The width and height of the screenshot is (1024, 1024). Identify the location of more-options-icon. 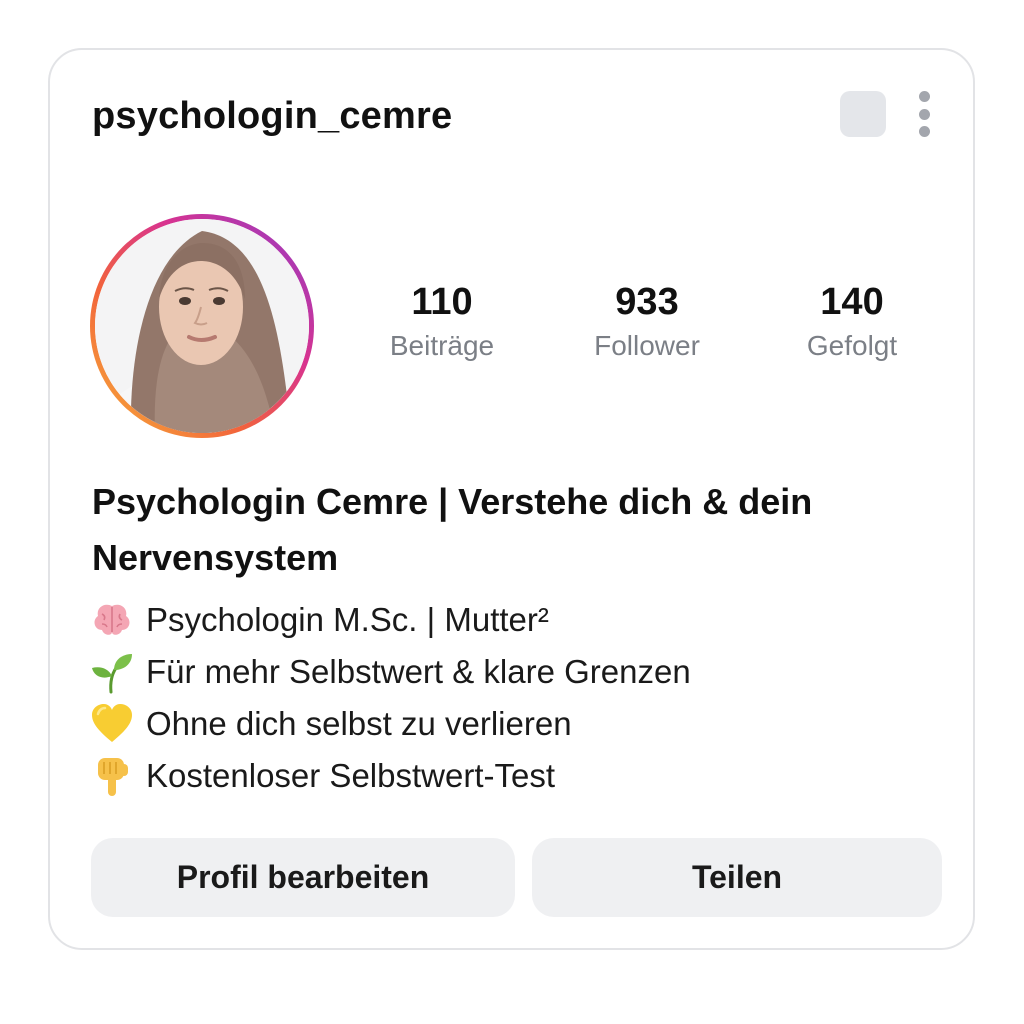
(924, 114).